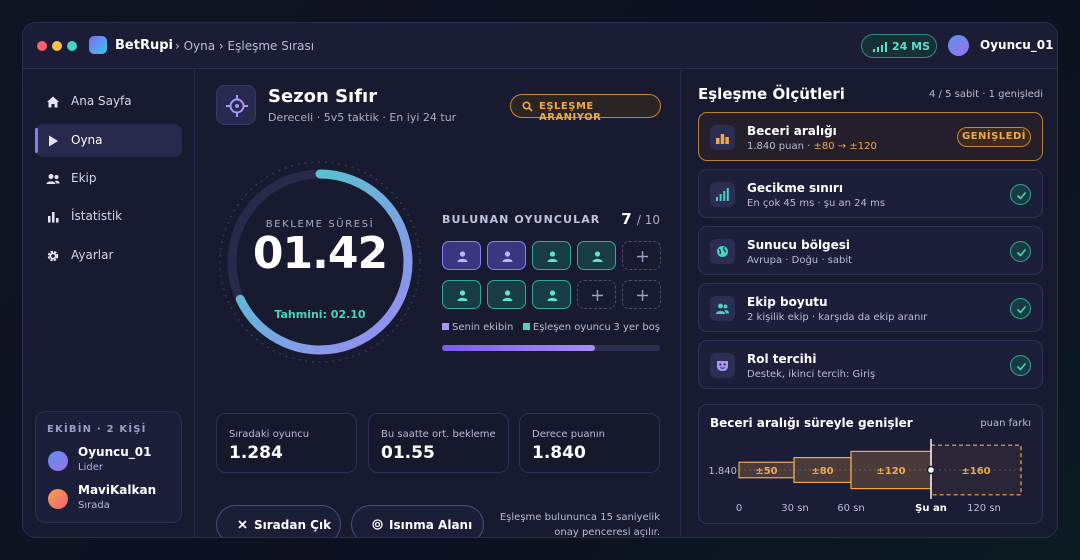 Image resolution: width=1080 pixels, height=560 pixels. What do you see at coordinates (890, 471) in the screenshot?
I see `band-label: ±120` at bounding box center [890, 471].